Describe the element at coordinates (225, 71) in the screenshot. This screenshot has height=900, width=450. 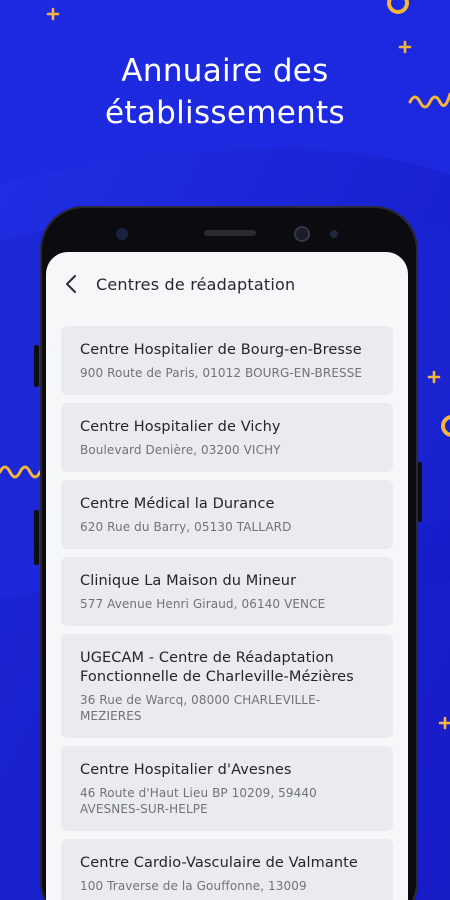
I see `headline-line-1: Annuaire des` at that location.